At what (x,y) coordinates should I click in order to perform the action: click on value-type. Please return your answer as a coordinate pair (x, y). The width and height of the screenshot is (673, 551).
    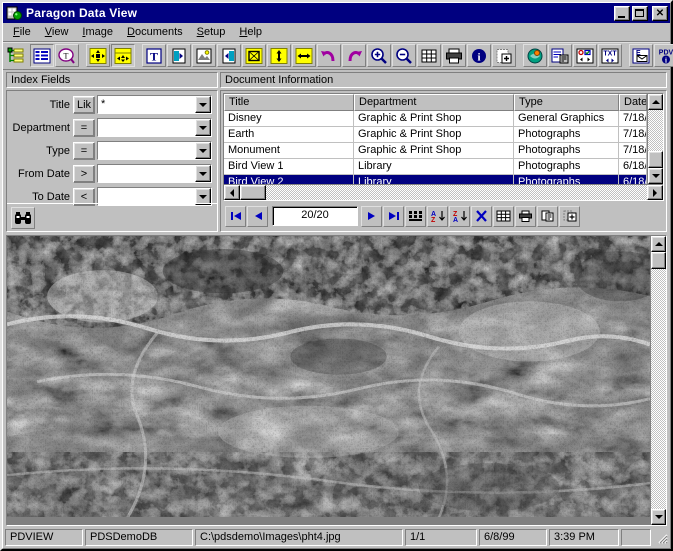
    Looking at the image, I should click on (146, 150).